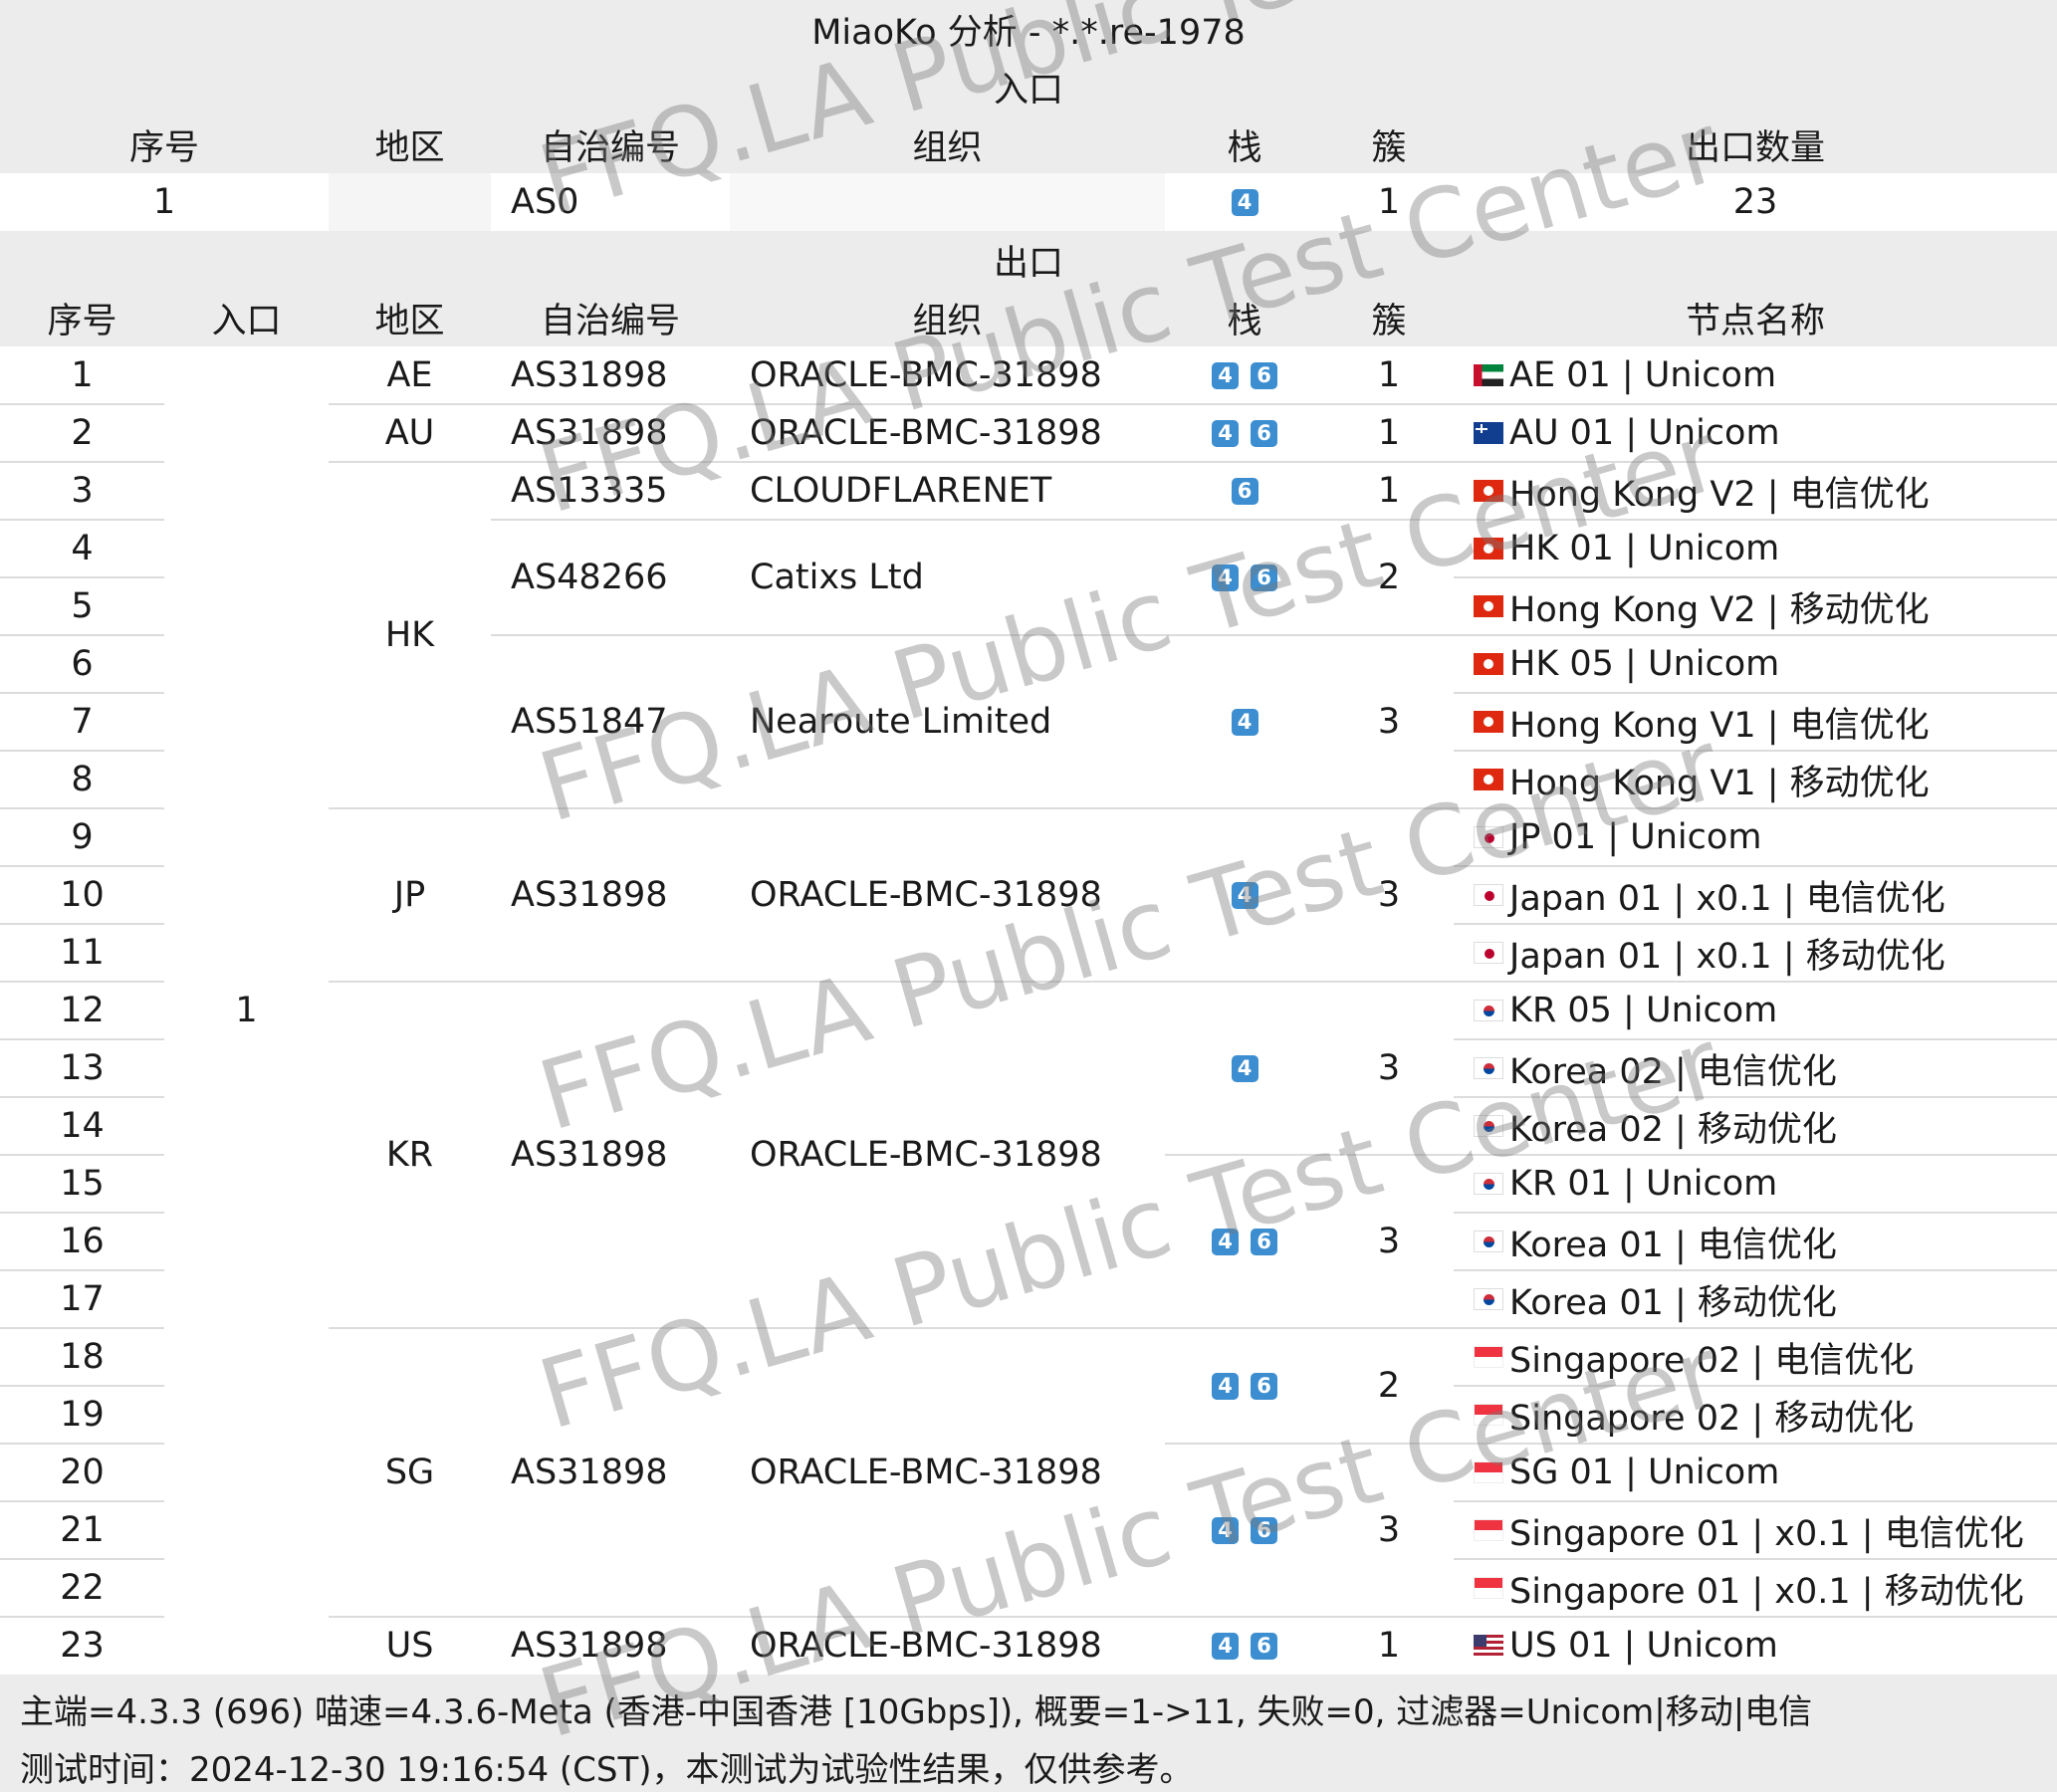  Describe the element at coordinates (1389, 1068) in the screenshot. I see `exit-cluster-cell: 3` at that location.